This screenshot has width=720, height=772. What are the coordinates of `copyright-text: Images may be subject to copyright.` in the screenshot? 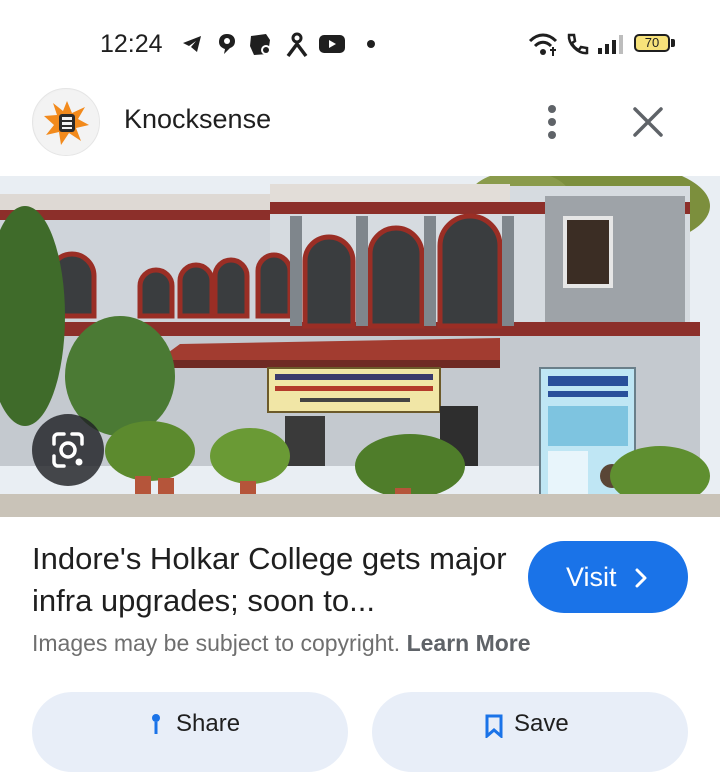 It's located at (216, 643).